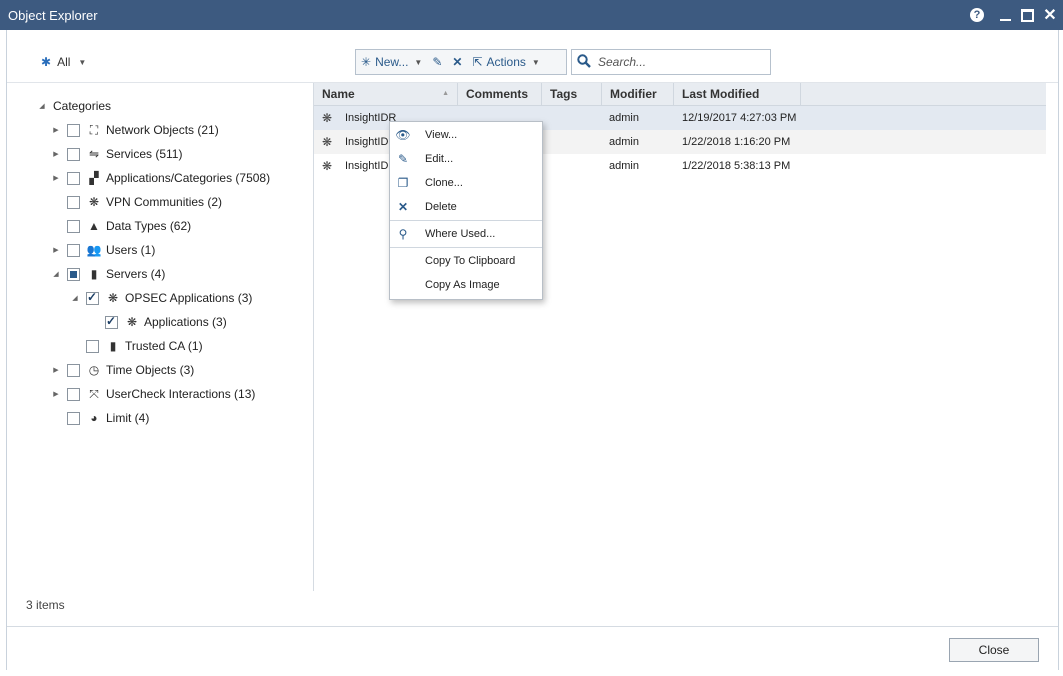 This screenshot has height=676, width=1063. I want to click on tree-item-usercheck-interactions: ▶ ⤧ UserCheck Interactions (13), so click(153, 394).